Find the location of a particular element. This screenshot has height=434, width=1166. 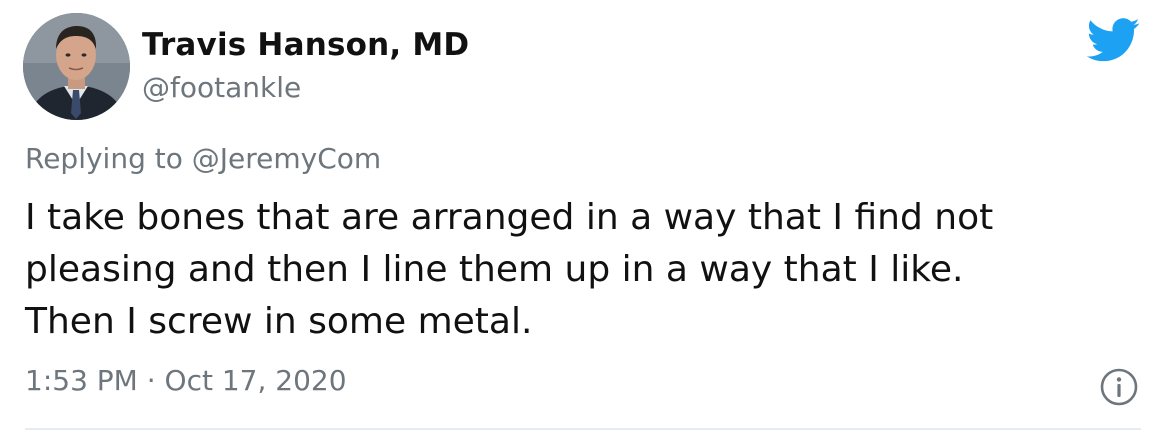

tweet-date: Oct 17, 2020 is located at coordinates (255, 380).